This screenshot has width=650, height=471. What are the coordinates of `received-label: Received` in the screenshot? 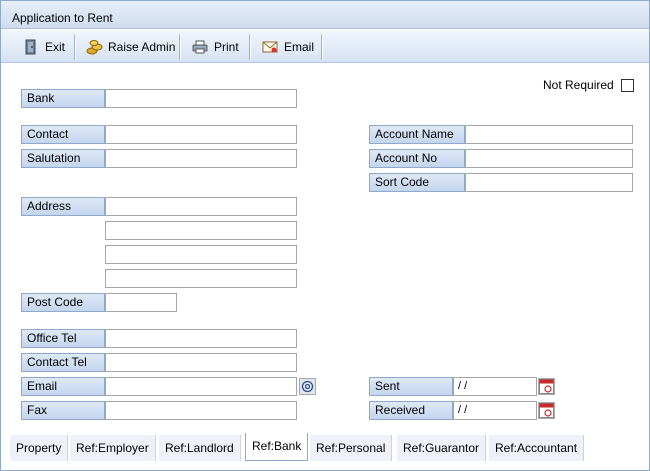 It's located at (411, 410).